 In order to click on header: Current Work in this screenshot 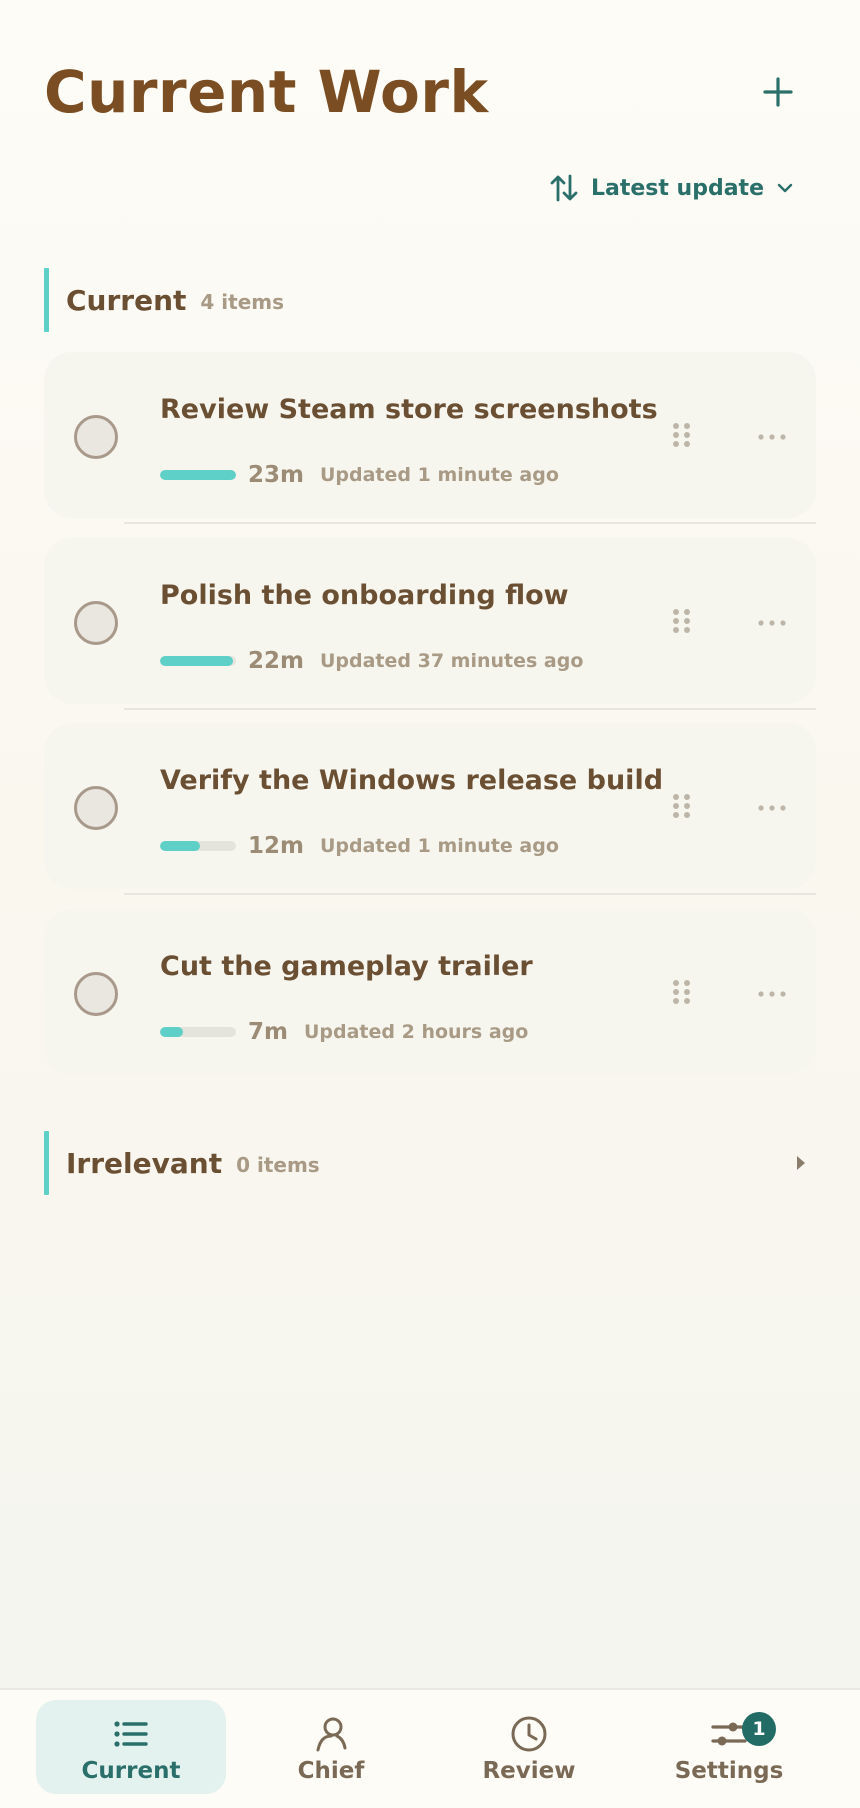, I will do `click(430, 92)`.